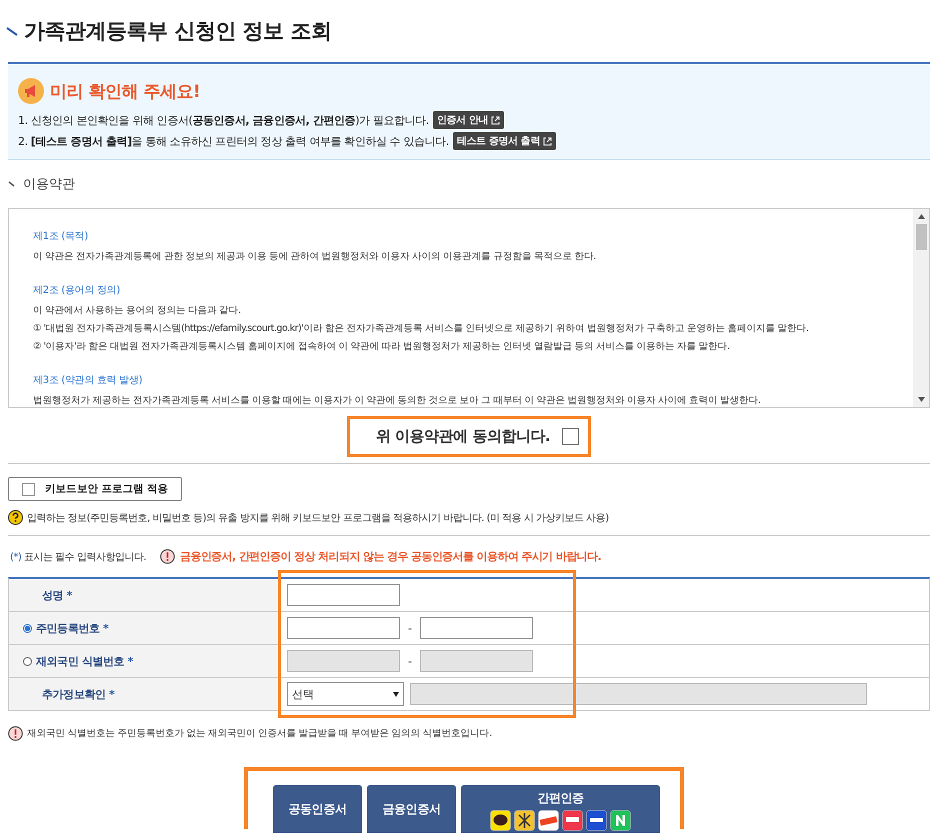 This screenshot has width=938, height=834. What do you see at coordinates (397, 400) in the screenshot?
I see `article-text: 법원행정처가 제공하는 전자가족관계등록 서비스를 이용할 때에는 이용자가 이 약관에 동의한 것으로 보아 그 때부터 이 약관은 법원행정처와 이용자 사이에 효력이 발생한다.` at bounding box center [397, 400].